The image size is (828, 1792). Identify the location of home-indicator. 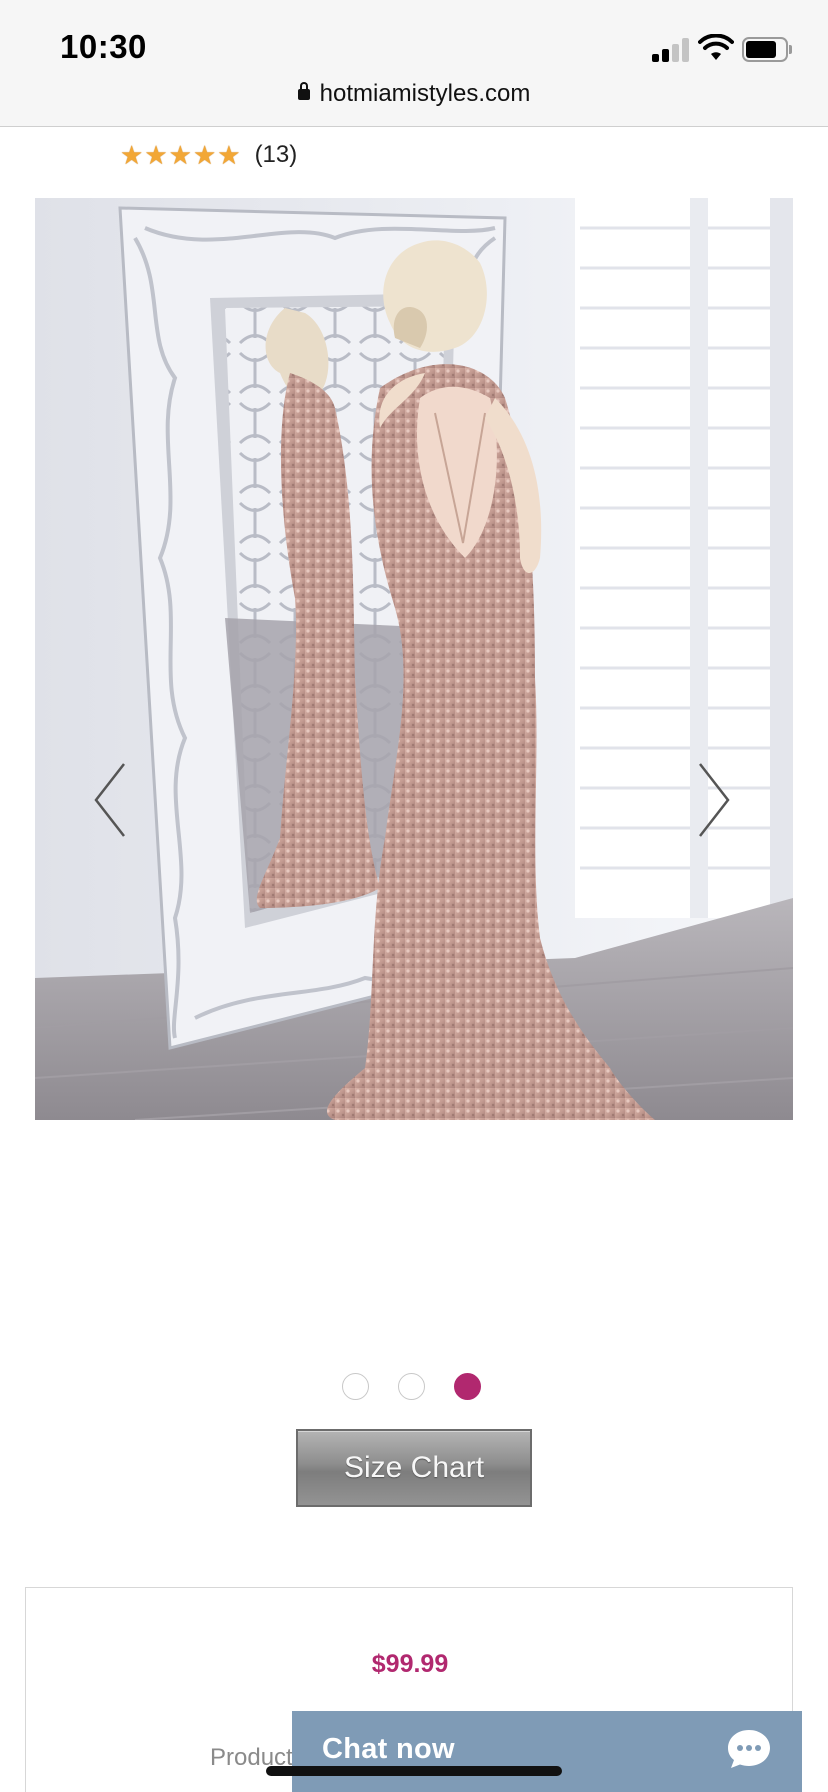
(414, 1771).